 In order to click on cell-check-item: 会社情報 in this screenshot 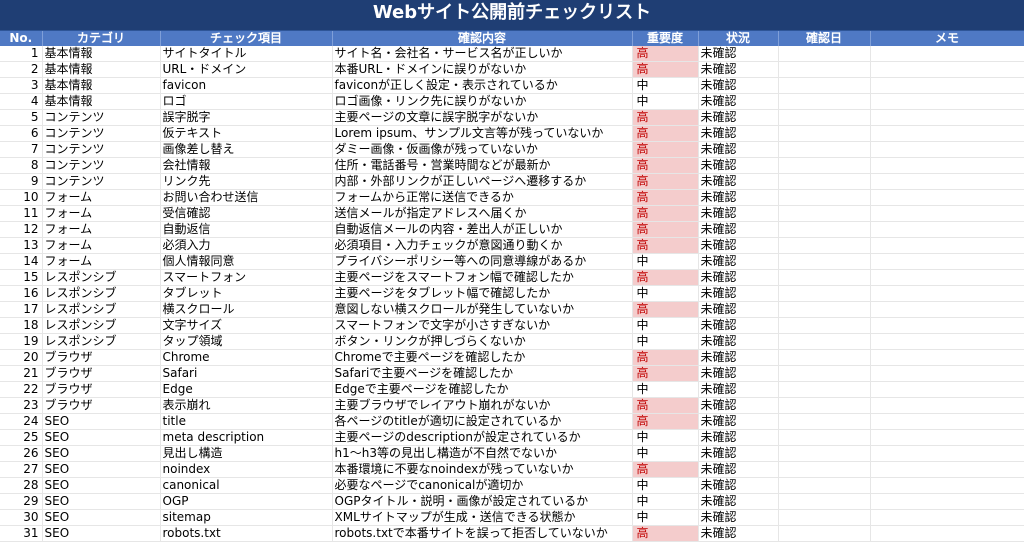, I will do `click(246, 165)`.